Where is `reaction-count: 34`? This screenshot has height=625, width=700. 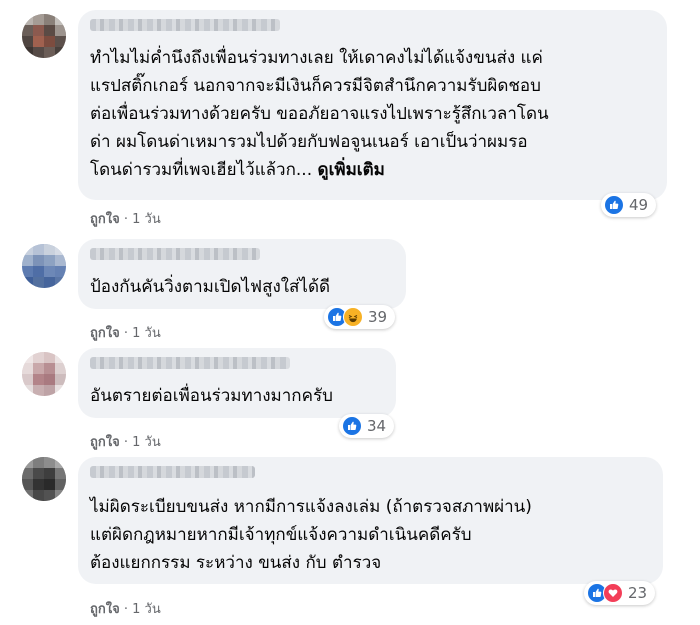
reaction-count: 34 is located at coordinates (377, 426).